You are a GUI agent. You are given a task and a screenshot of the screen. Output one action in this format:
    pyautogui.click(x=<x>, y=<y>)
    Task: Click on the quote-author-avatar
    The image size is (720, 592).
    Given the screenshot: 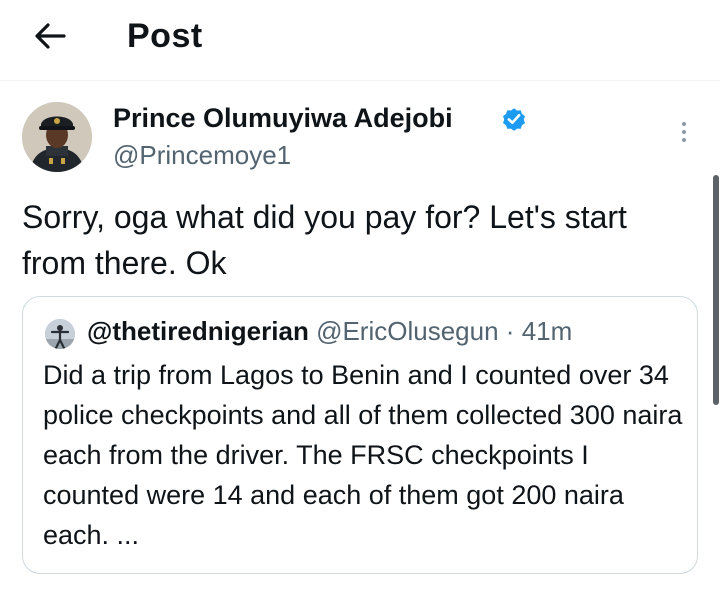 What is the action you would take?
    pyautogui.click(x=60, y=334)
    